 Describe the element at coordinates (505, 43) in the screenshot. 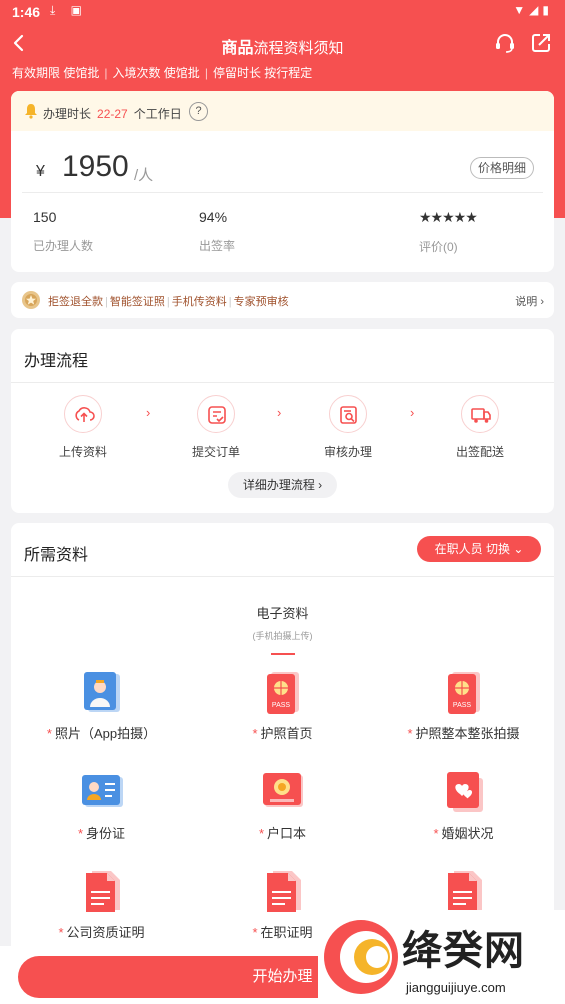

I see `customer-service-icon` at that location.